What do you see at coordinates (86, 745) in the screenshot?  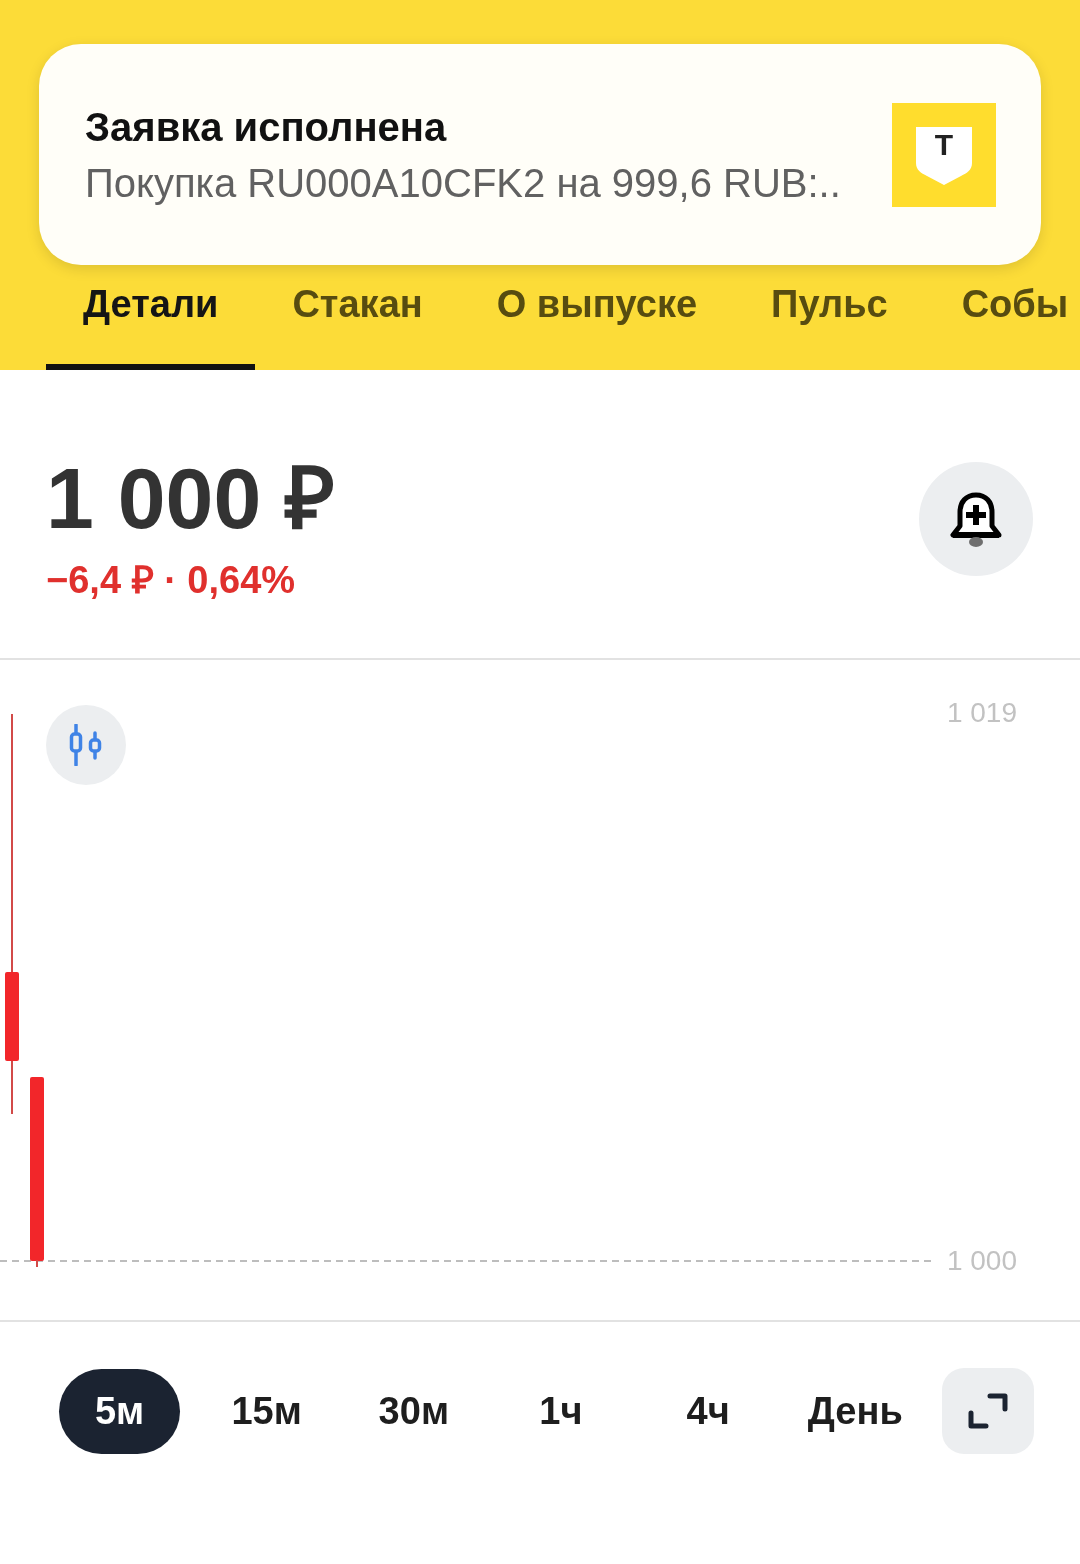 I see `candlestick-icon` at bounding box center [86, 745].